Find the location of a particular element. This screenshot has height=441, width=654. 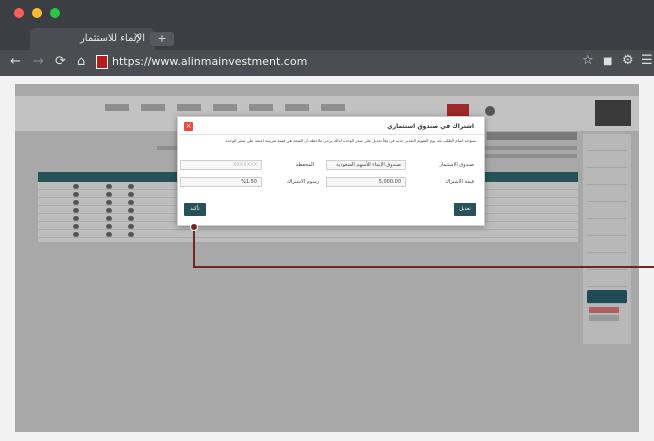

star-icon: ☆ is located at coordinates (588, 60).